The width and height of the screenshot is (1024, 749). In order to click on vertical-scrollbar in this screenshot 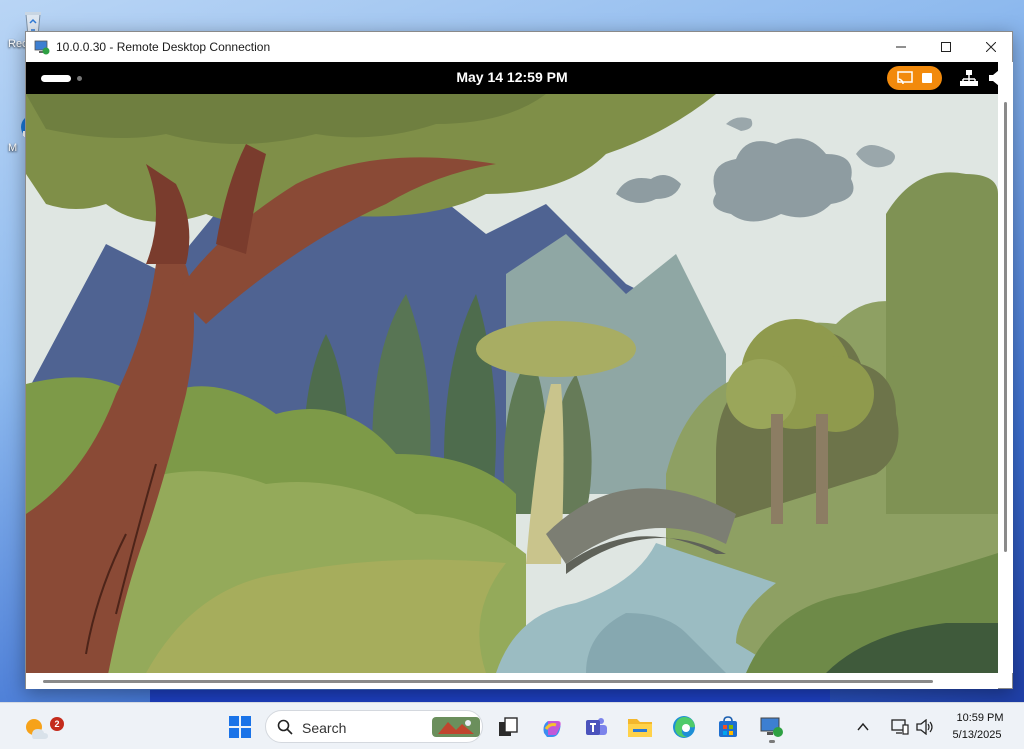, I will do `click(1005, 367)`.